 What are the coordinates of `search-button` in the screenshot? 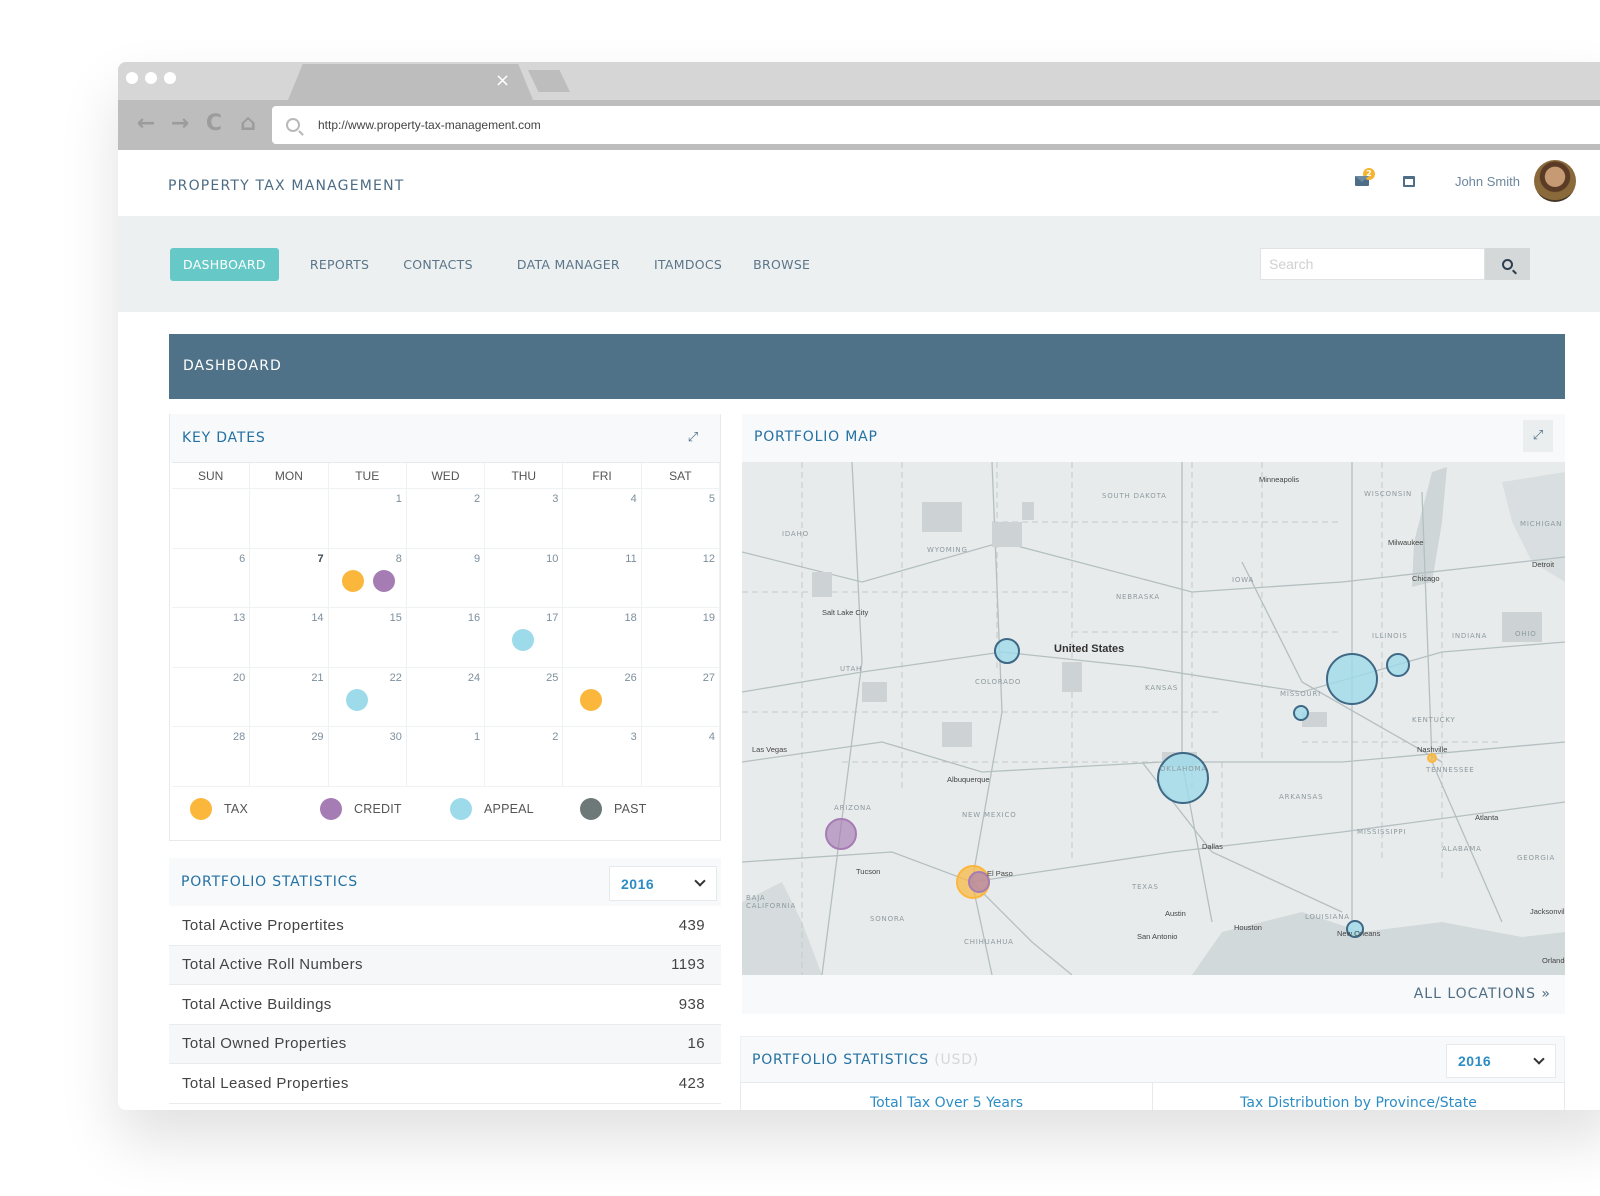 It's located at (1507, 264).